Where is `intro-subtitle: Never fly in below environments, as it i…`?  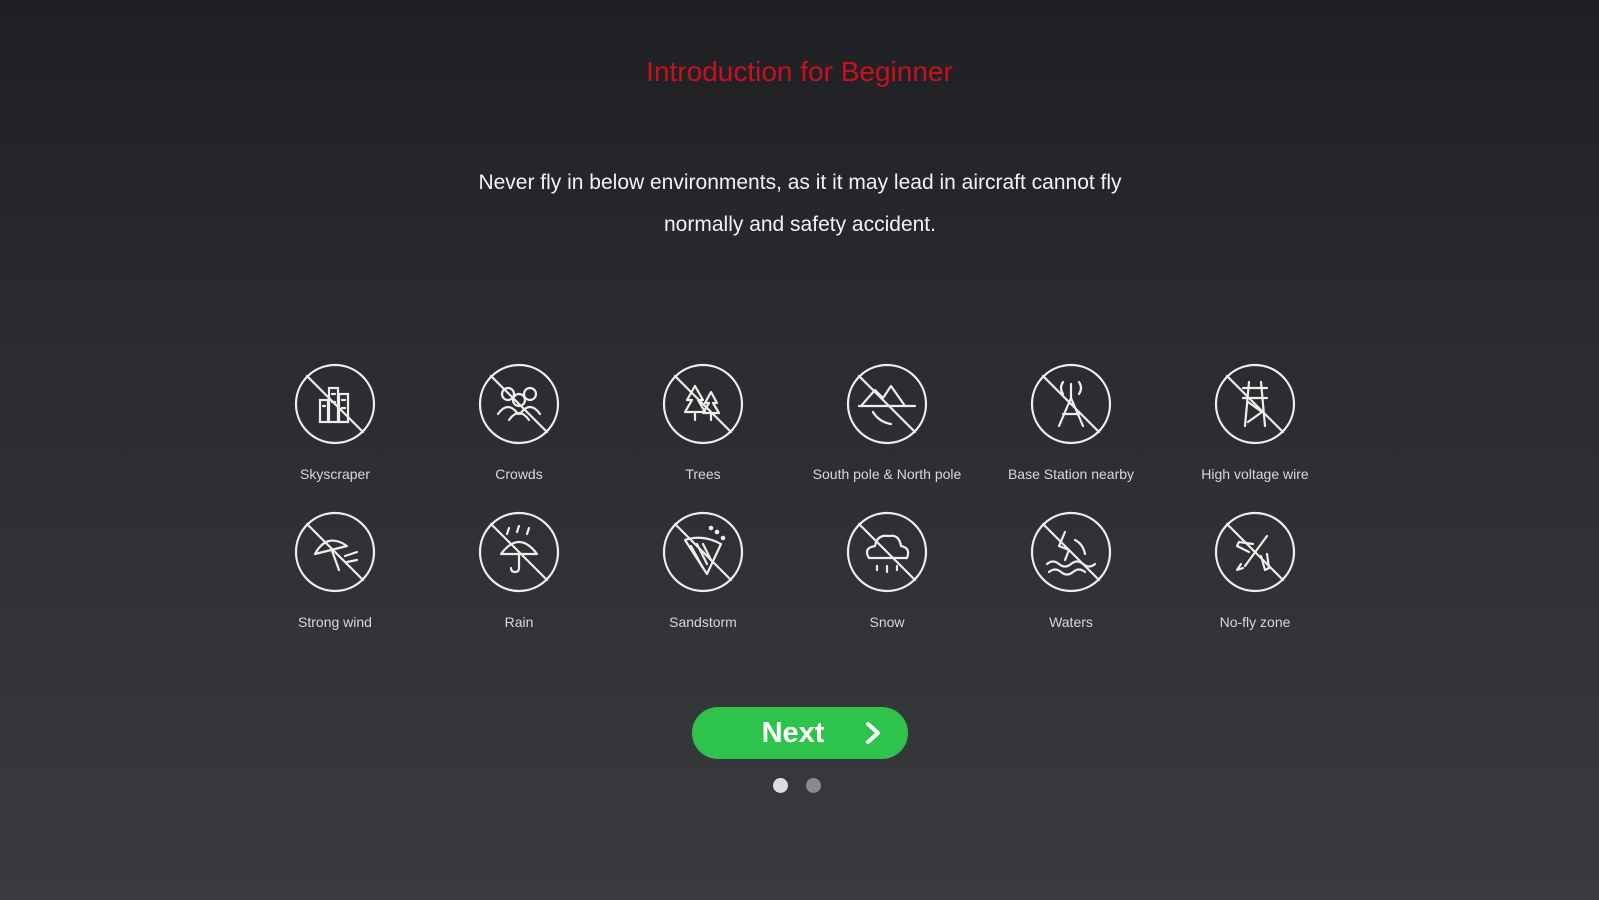
intro-subtitle: Never fly in below environments, as it i… is located at coordinates (800, 204).